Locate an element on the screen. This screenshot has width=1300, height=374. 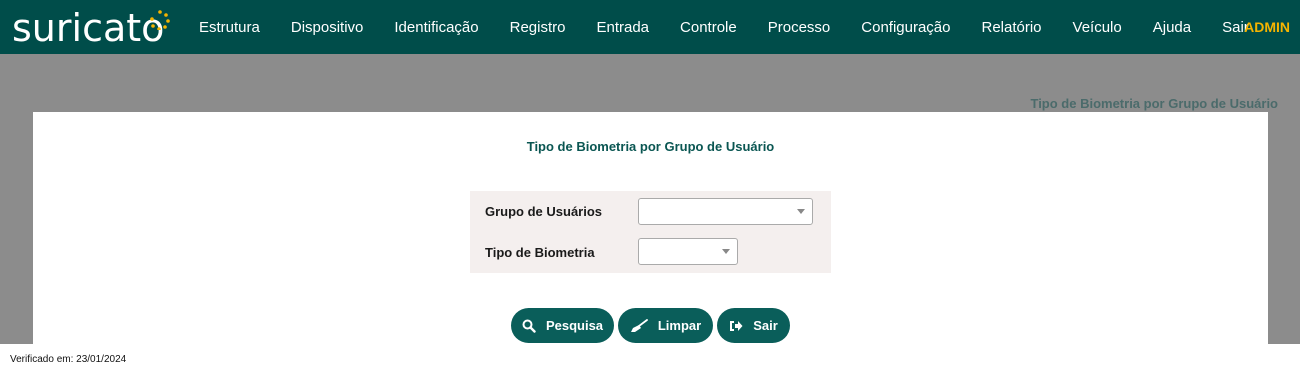
search-icon is located at coordinates (529, 326).